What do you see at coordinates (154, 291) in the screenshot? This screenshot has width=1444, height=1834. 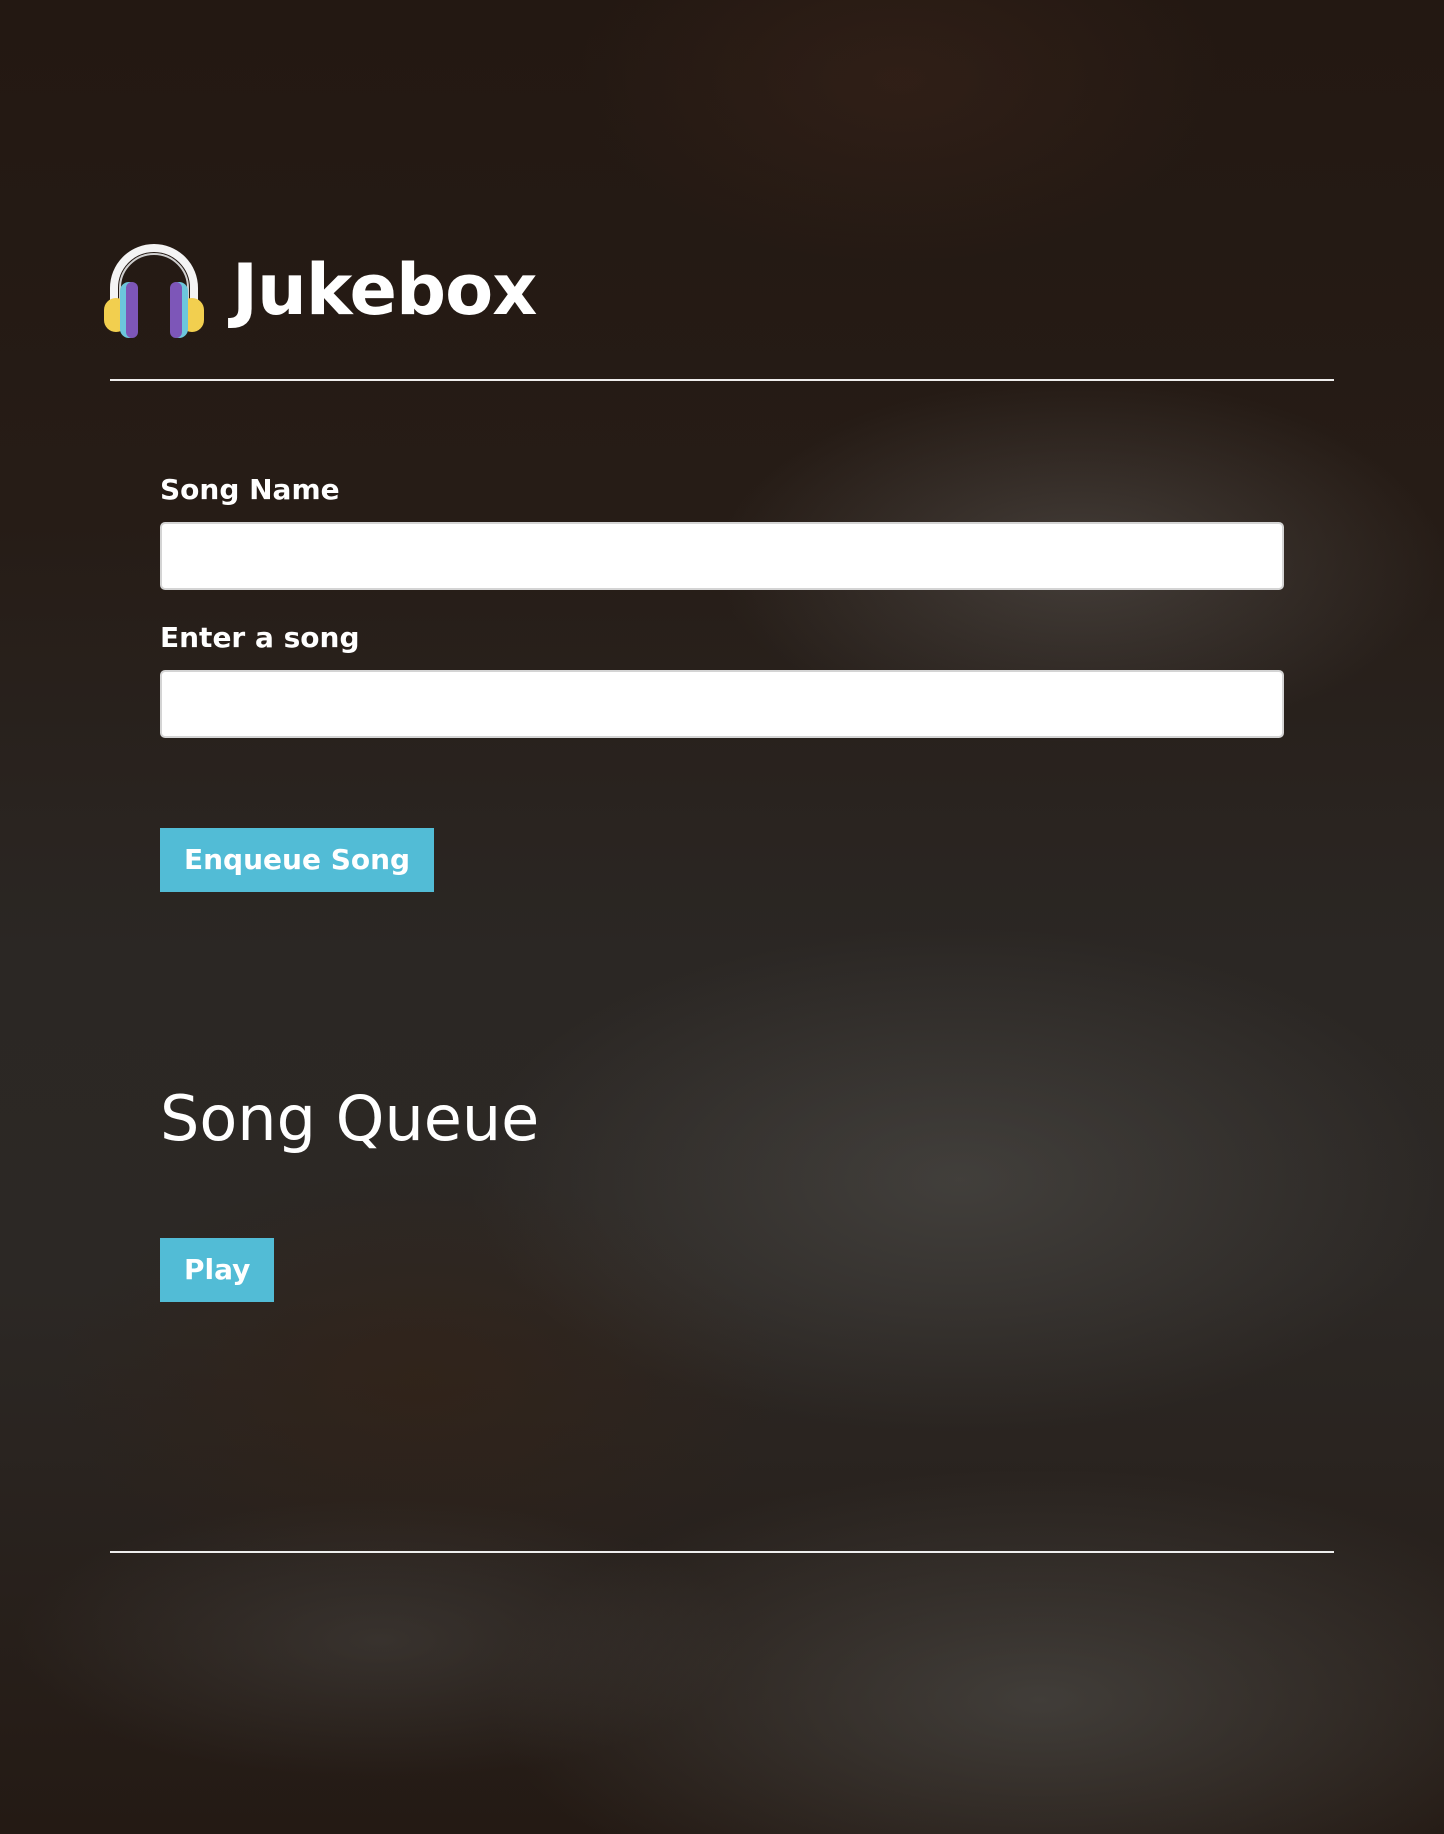 I see `headphones-icon` at bounding box center [154, 291].